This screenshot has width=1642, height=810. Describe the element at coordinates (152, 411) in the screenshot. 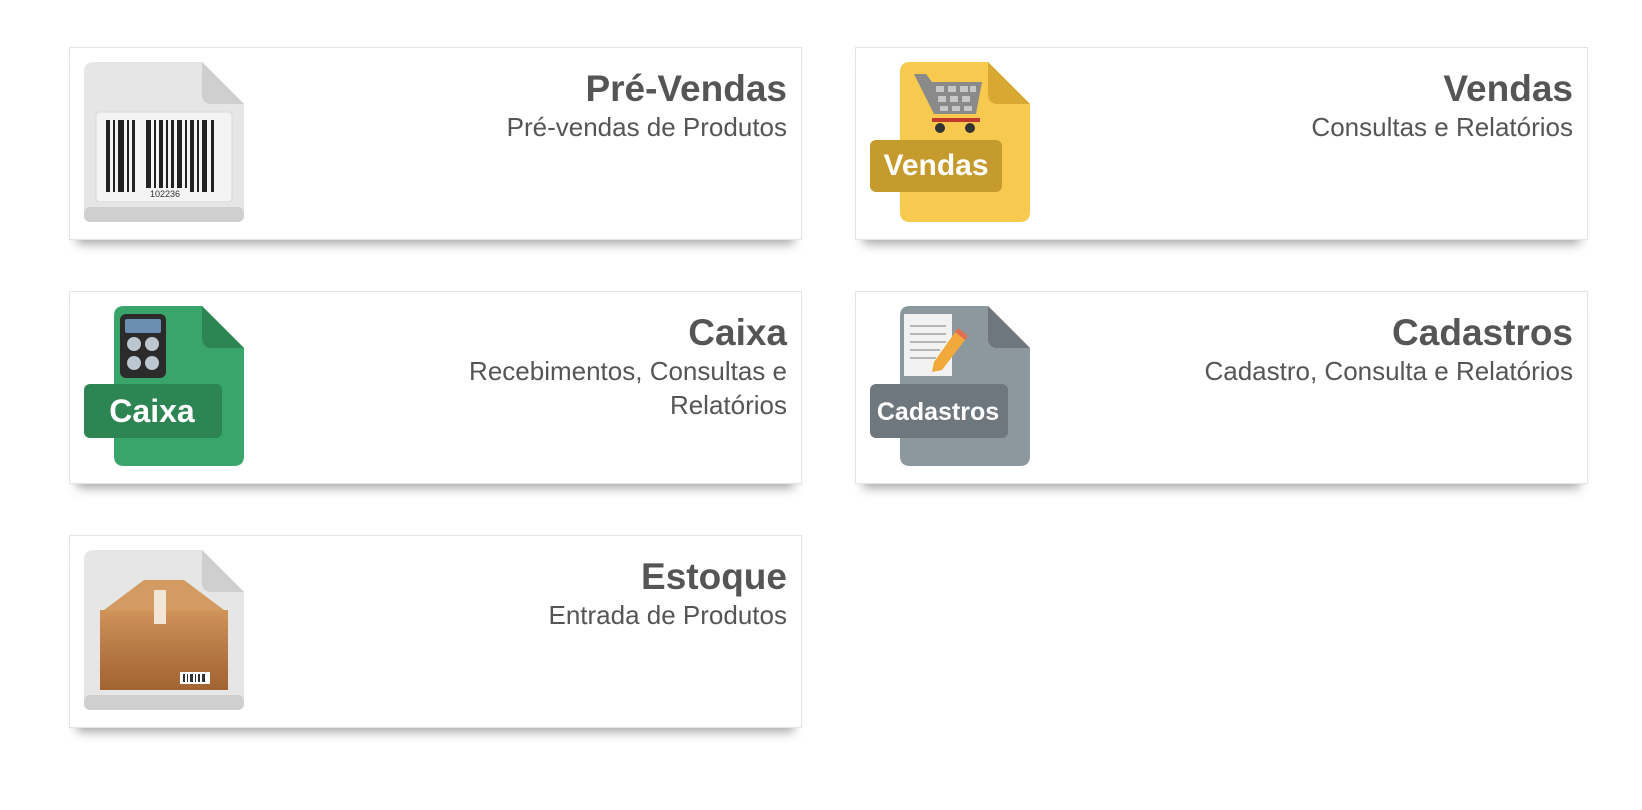

I see `badge-label: Caixa` at that location.